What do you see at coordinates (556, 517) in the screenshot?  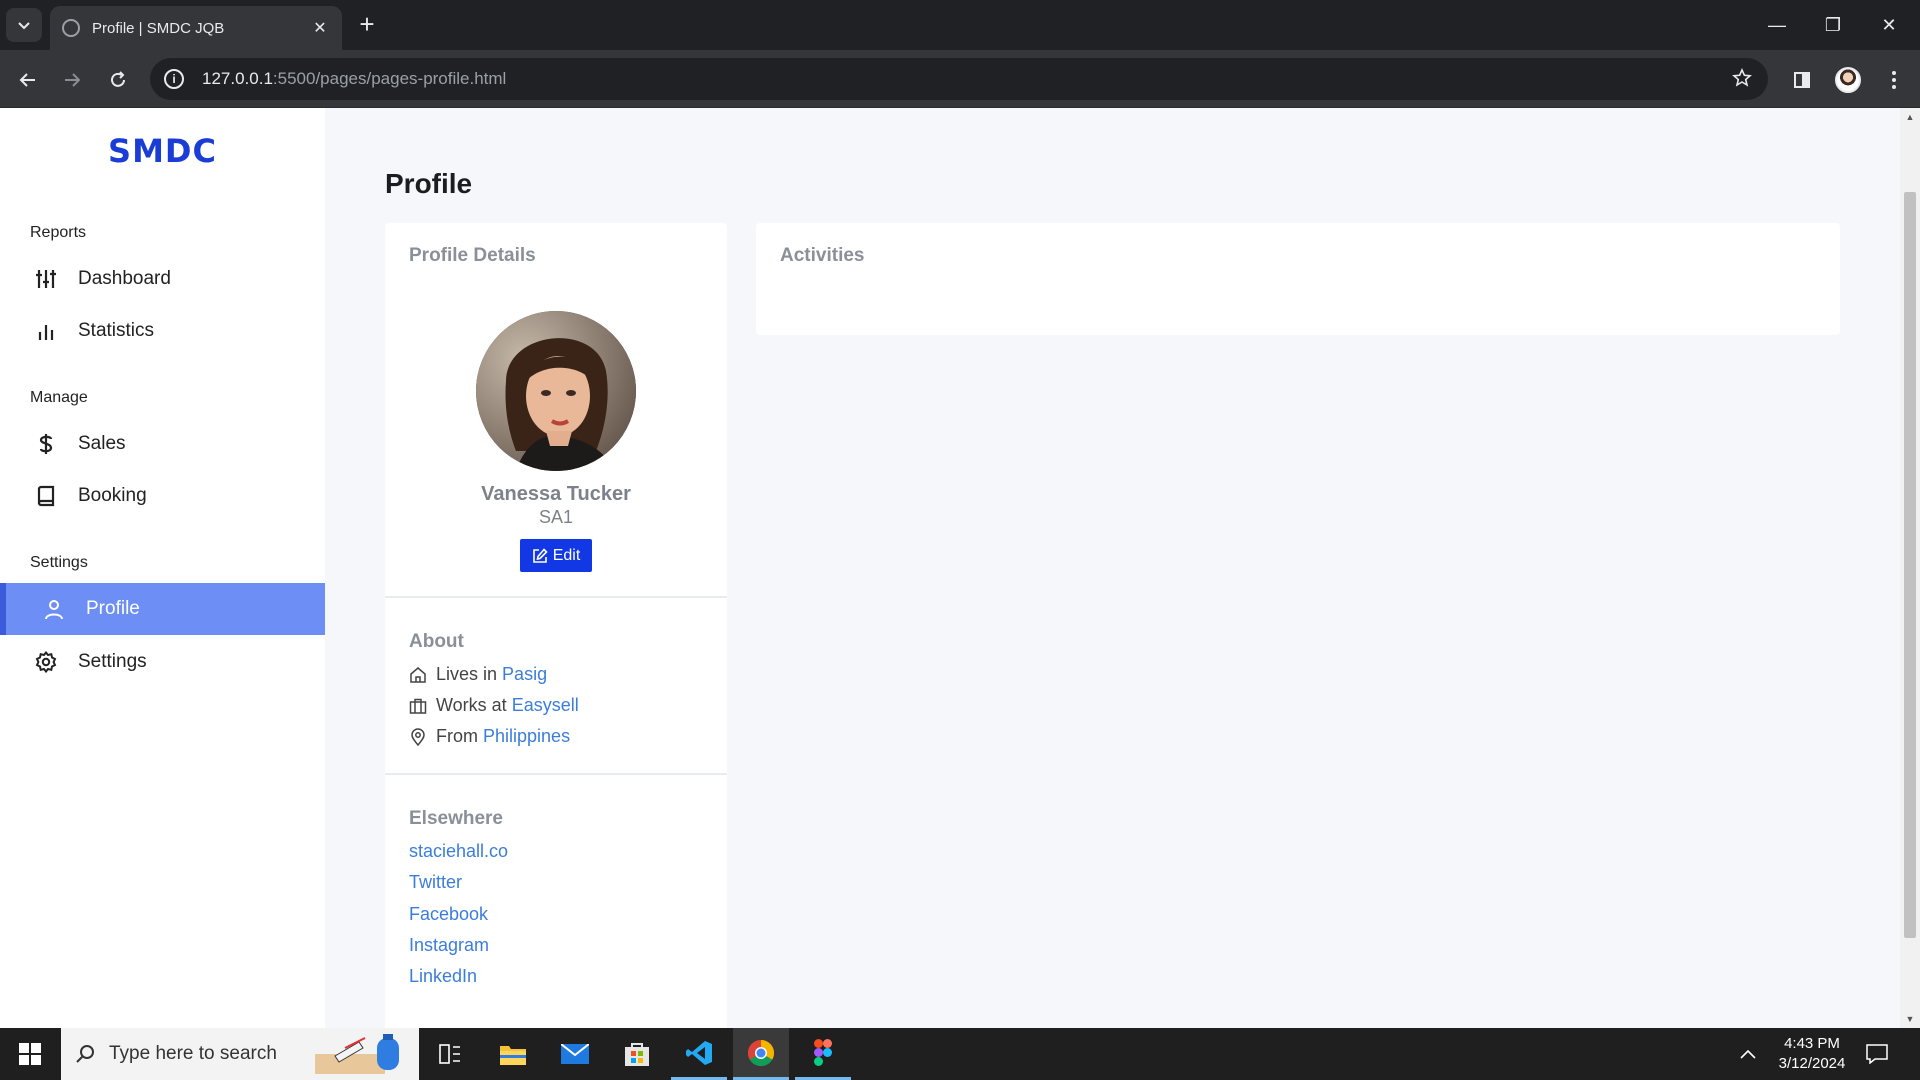 I see `profile-role: SA1` at bounding box center [556, 517].